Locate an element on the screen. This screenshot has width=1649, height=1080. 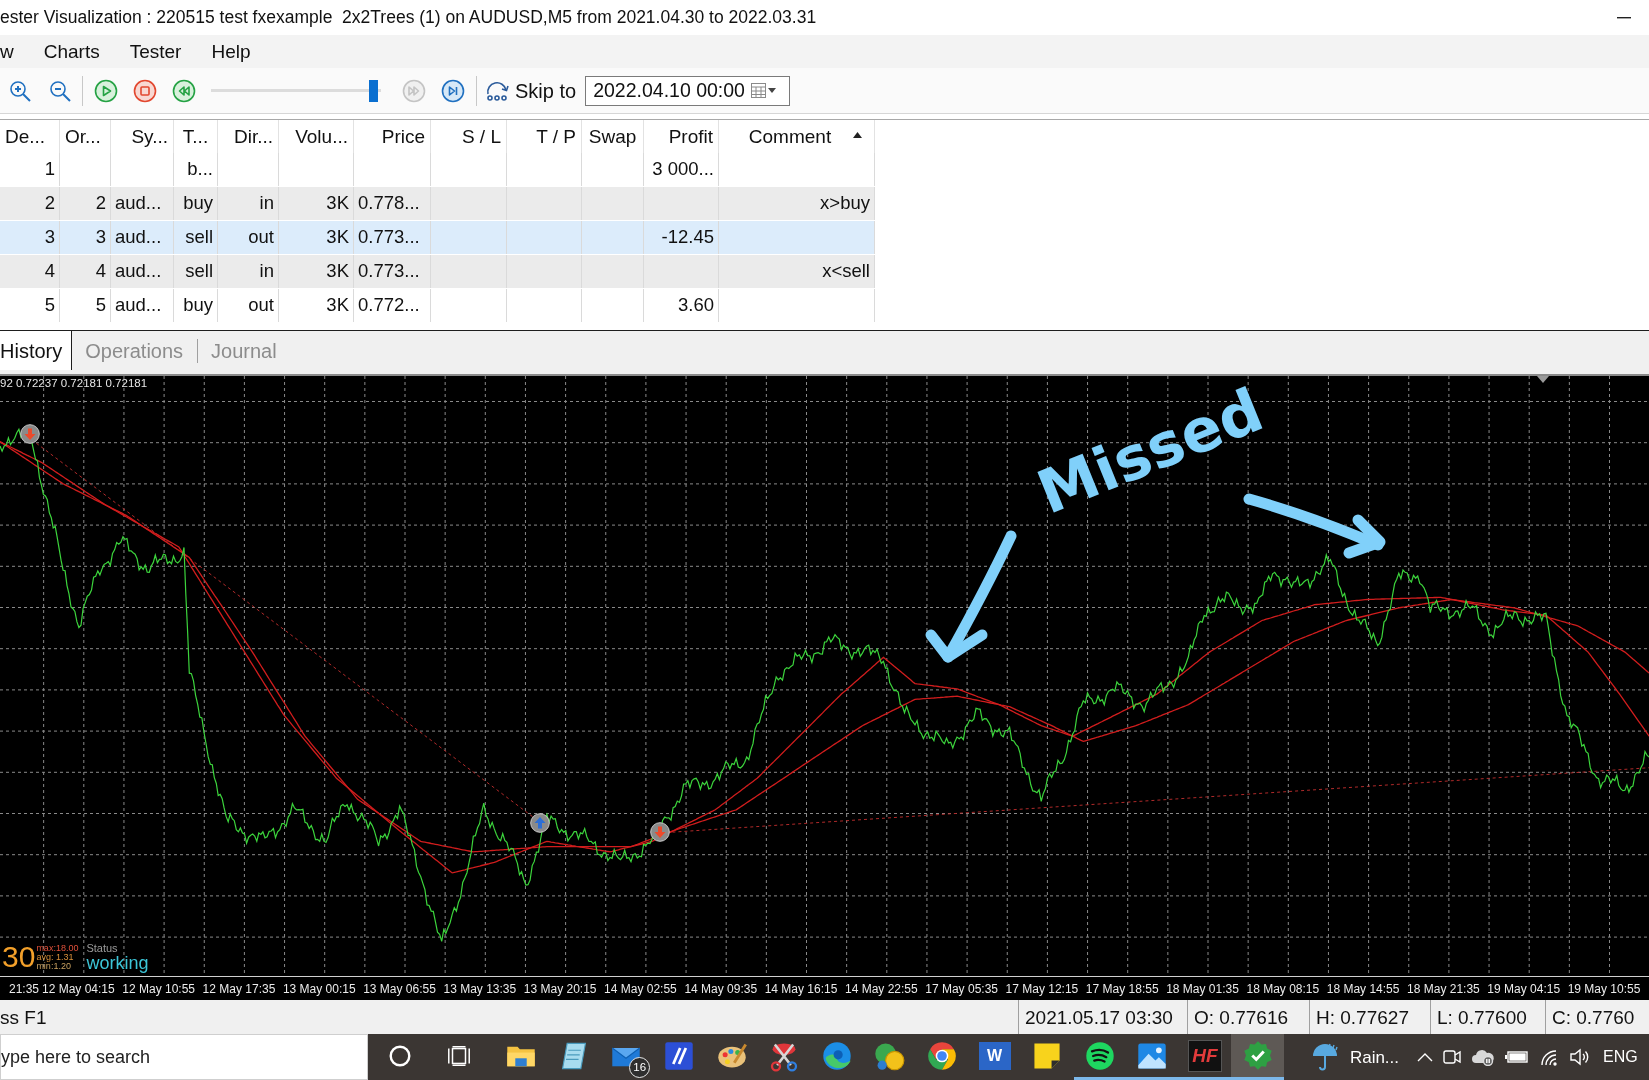
time-label: 14 May 22:55 is located at coordinates (881, 988).